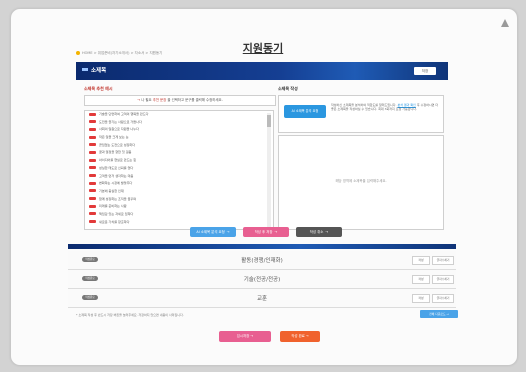  Describe the element at coordinates (179, 177) in the screenshot. I see `list-item: 고객을 먼저 생각하는 마음` at that location.